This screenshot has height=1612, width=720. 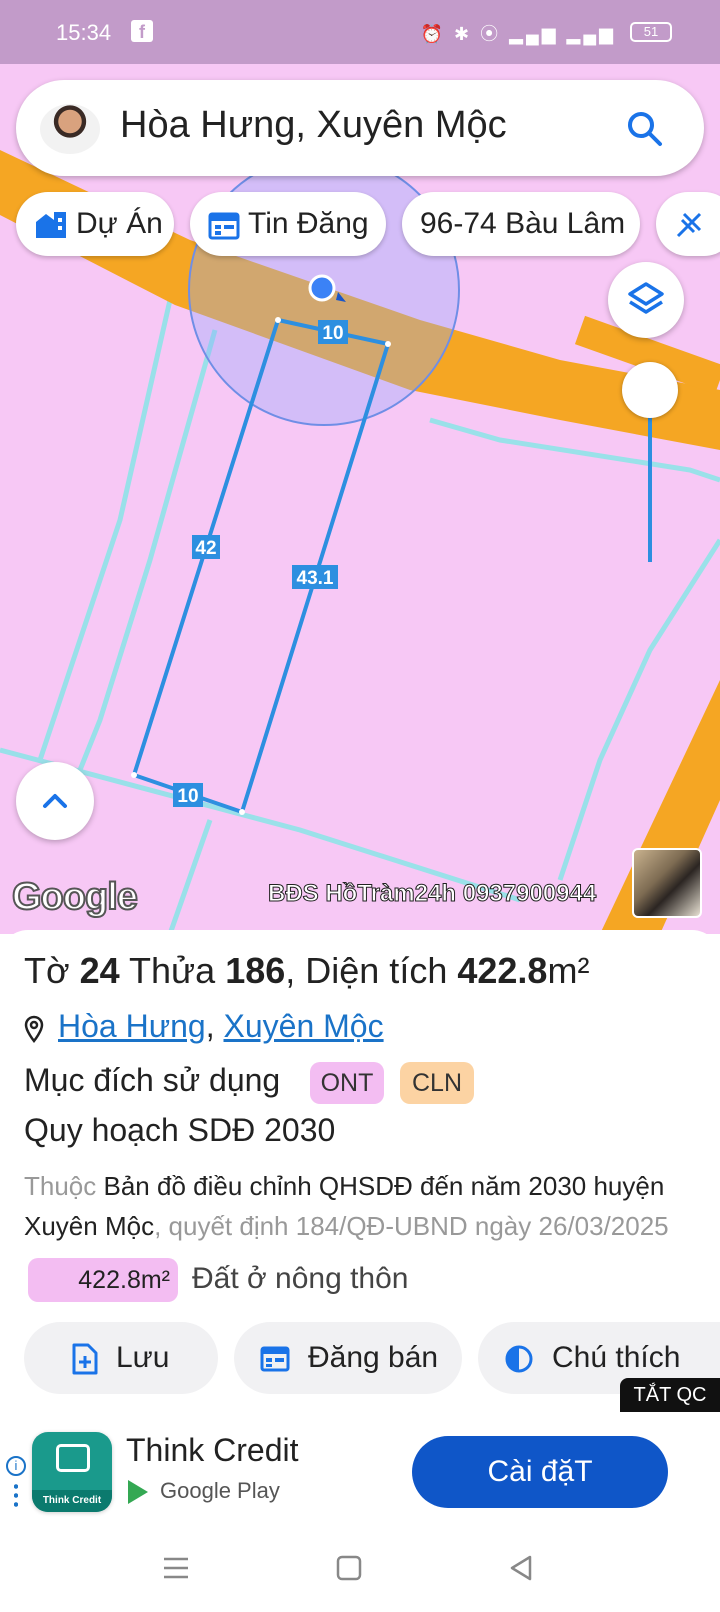 What do you see at coordinates (373, 1357) in the screenshot?
I see `post-sale-label: Đăng bán` at bounding box center [373, 1357].